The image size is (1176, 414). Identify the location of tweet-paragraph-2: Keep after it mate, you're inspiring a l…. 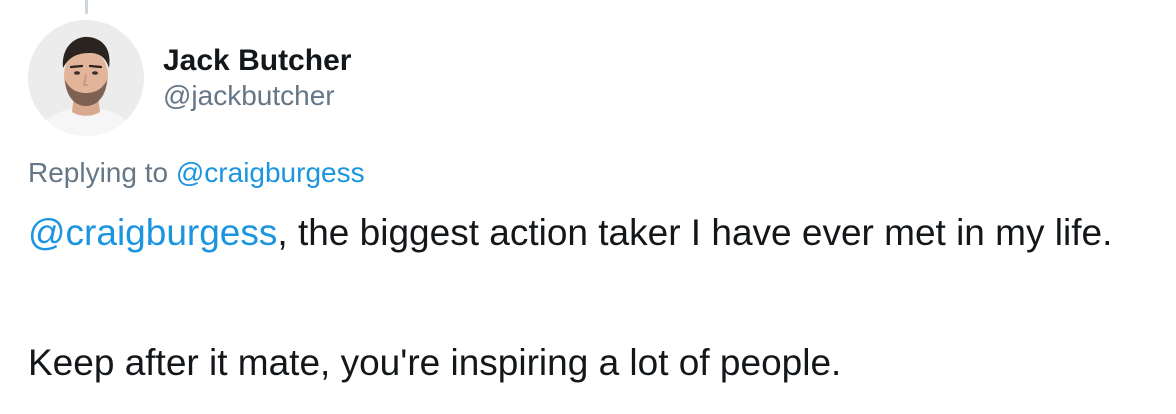
(435, 362).